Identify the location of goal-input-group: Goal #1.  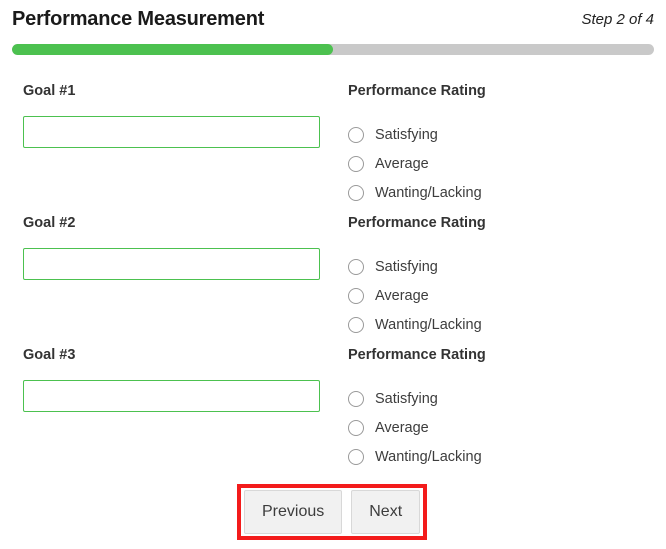
(171, 115).